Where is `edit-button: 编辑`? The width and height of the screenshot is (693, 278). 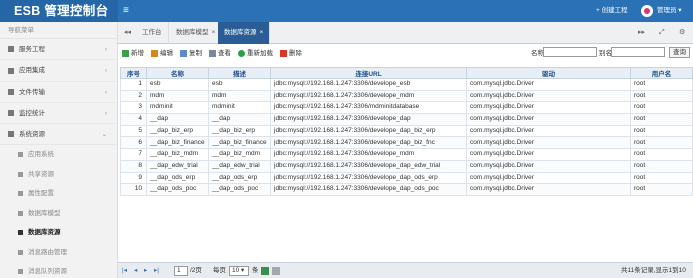
edit-button: 编辑 is located at coordinates (162, 54).